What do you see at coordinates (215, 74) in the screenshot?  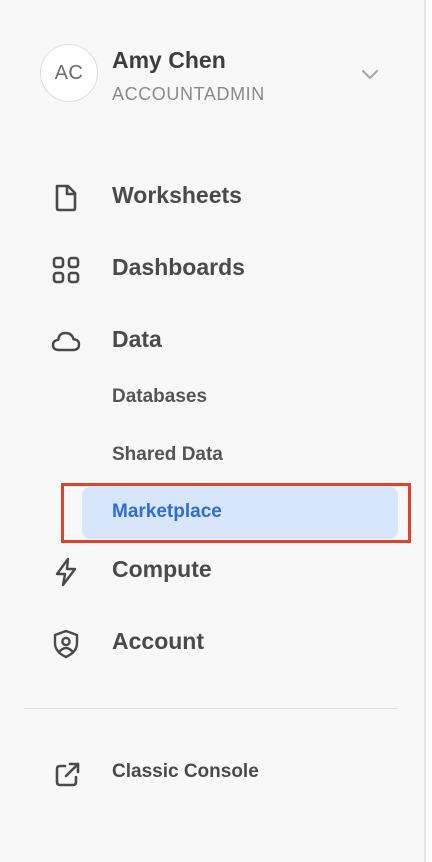 I see `user-menu: AC Amy Chen ACCOUNTADMIN` at bounding box center [215, 74].